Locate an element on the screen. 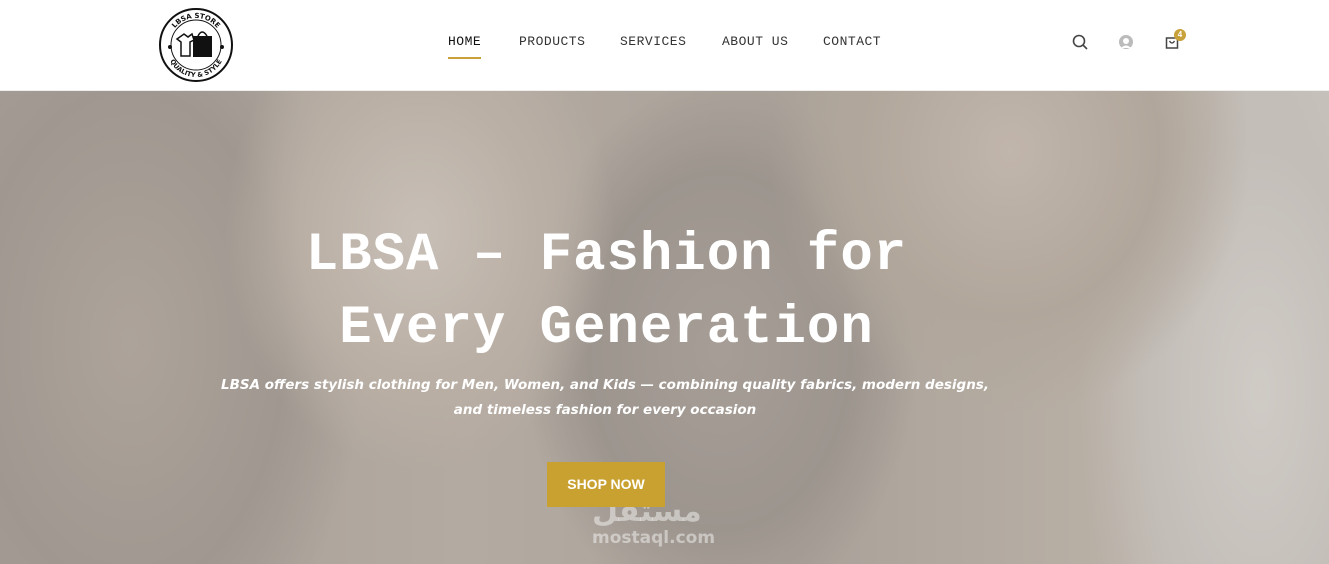  user-icon is located at coordinates (1126, 42).